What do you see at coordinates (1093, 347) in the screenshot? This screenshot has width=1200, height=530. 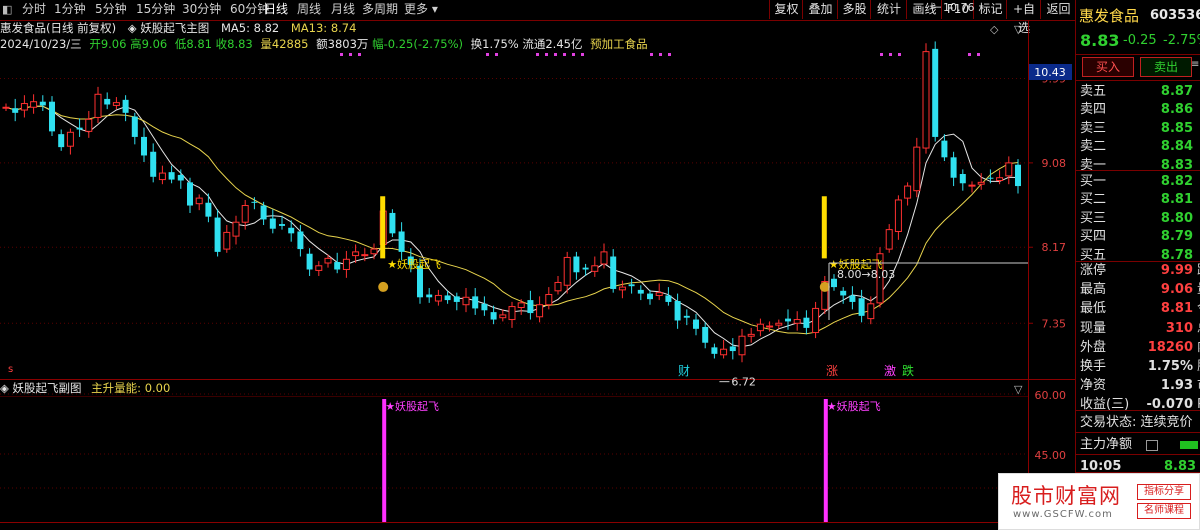 I see `stat-label: 外盘` at bounding box center [1093, 347].